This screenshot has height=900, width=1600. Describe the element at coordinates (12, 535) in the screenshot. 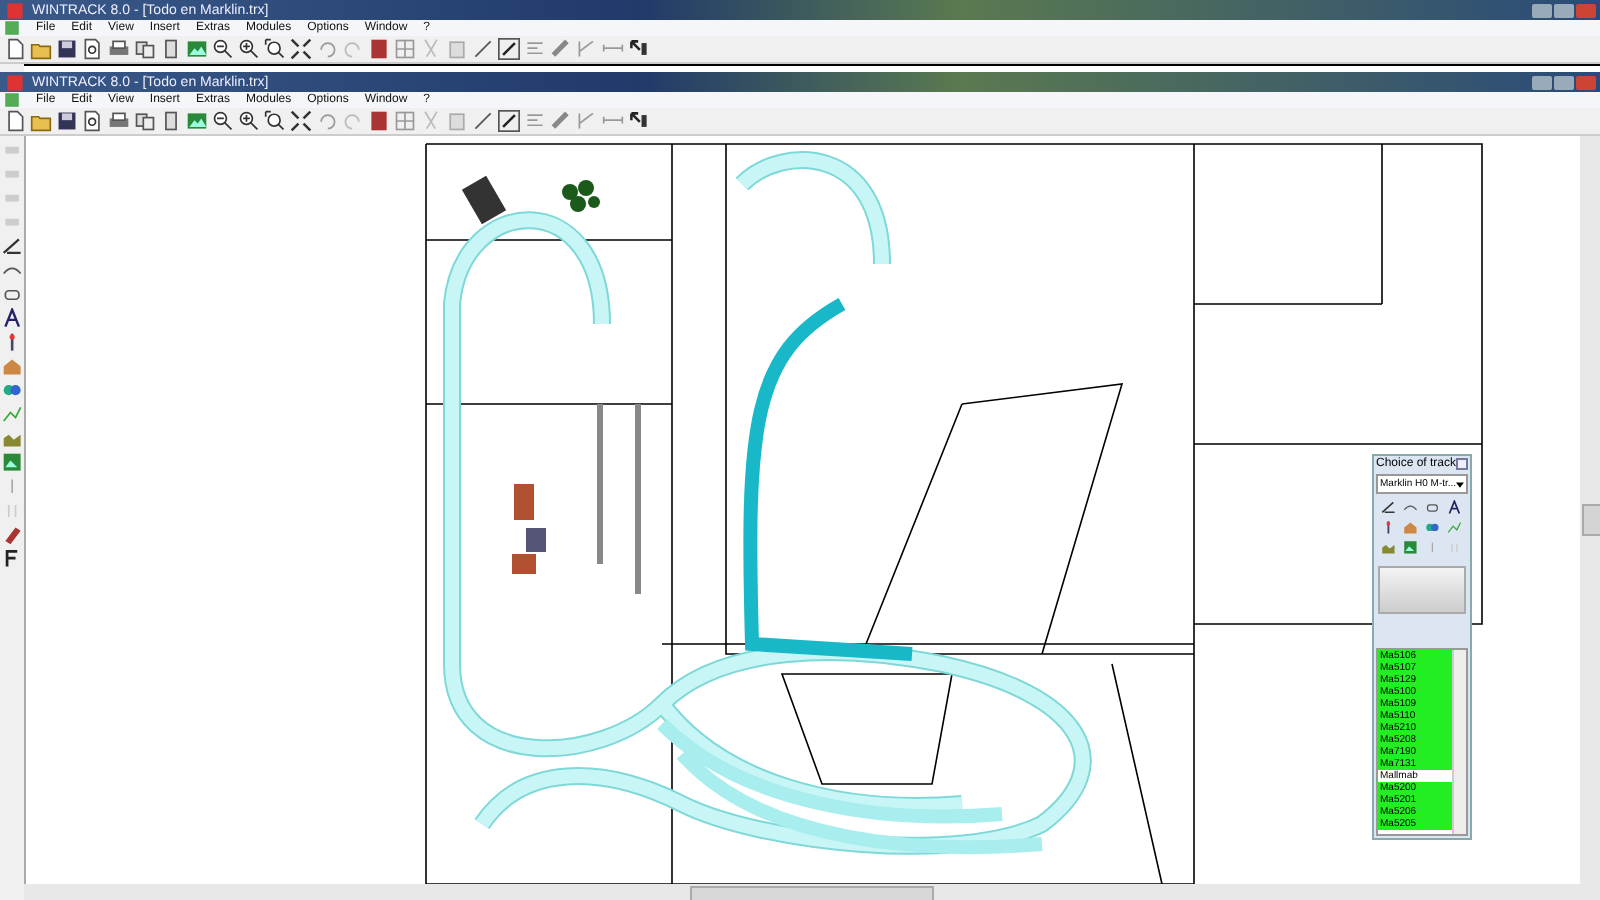

I see `eraser-icon` at that location.